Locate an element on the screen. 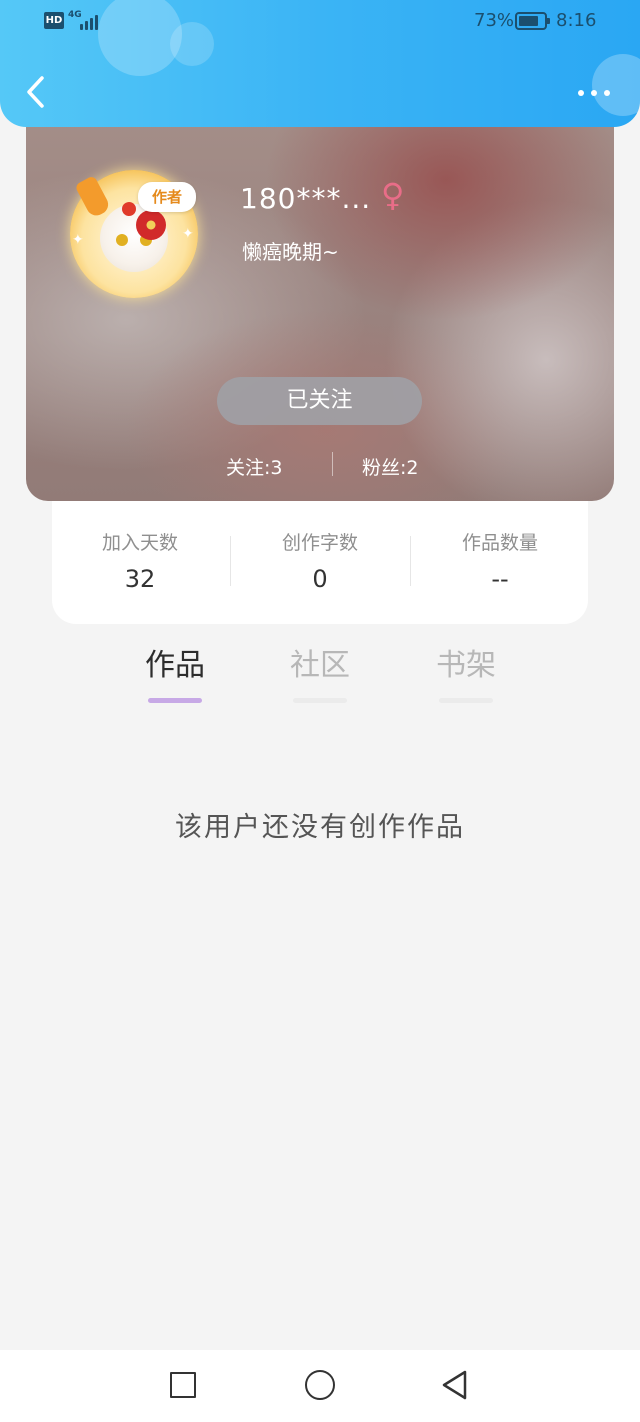 The width and height of the screenshot is (640, 1422). battery-percent: 73% is located at coordinates (494, 20).